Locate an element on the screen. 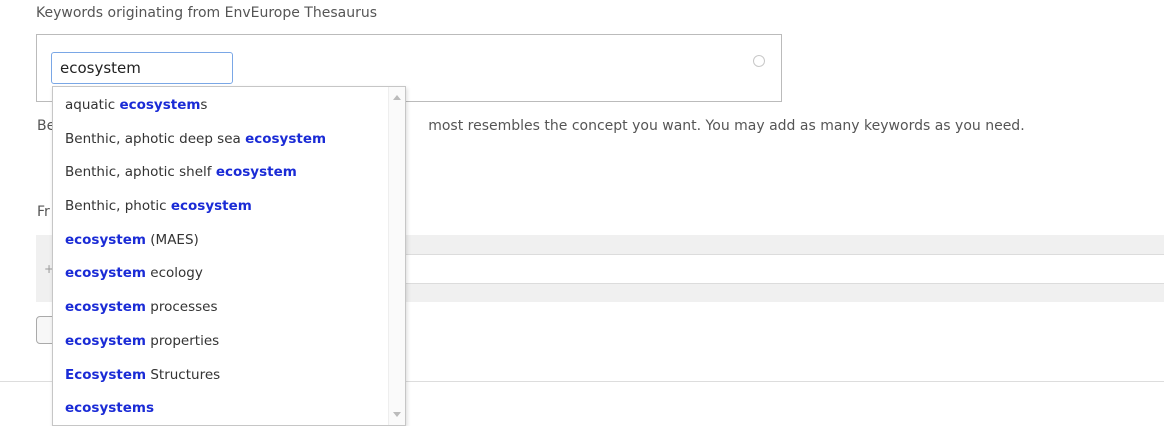 The height and width of the screenshot is (426, 1164). suggestion-post-text: processes is located at coordinates (181, 307).